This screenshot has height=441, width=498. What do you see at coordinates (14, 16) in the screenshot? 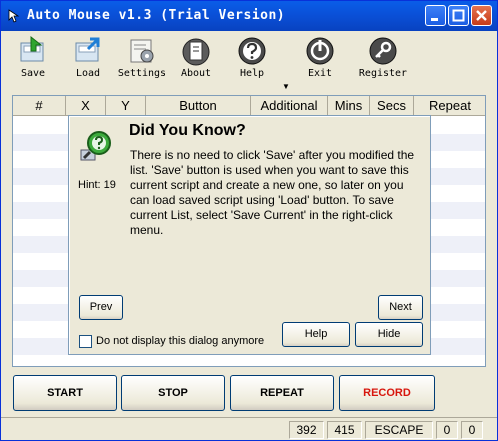
I see `mouse-cursor-icon` at bounding box center [14, 16].